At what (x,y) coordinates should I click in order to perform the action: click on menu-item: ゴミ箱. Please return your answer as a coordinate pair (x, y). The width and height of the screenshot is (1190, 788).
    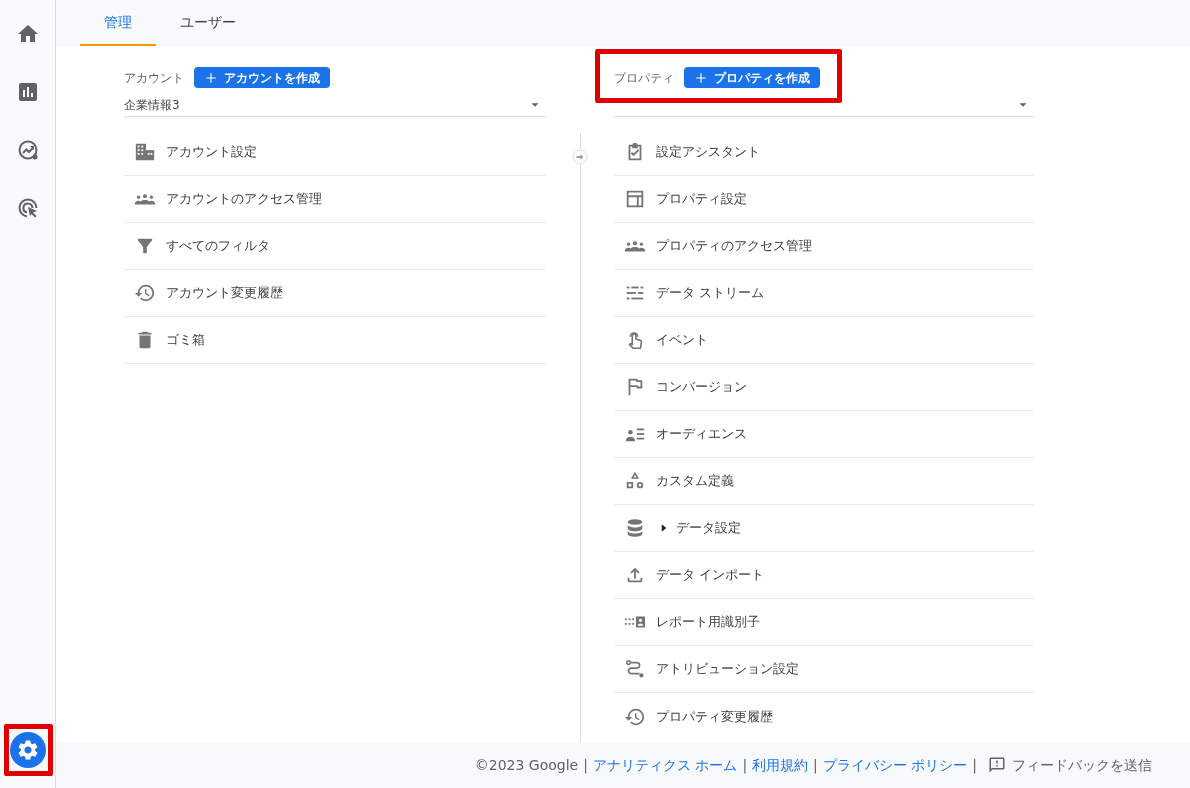
    Looking at the image, I should click on (335, 340).